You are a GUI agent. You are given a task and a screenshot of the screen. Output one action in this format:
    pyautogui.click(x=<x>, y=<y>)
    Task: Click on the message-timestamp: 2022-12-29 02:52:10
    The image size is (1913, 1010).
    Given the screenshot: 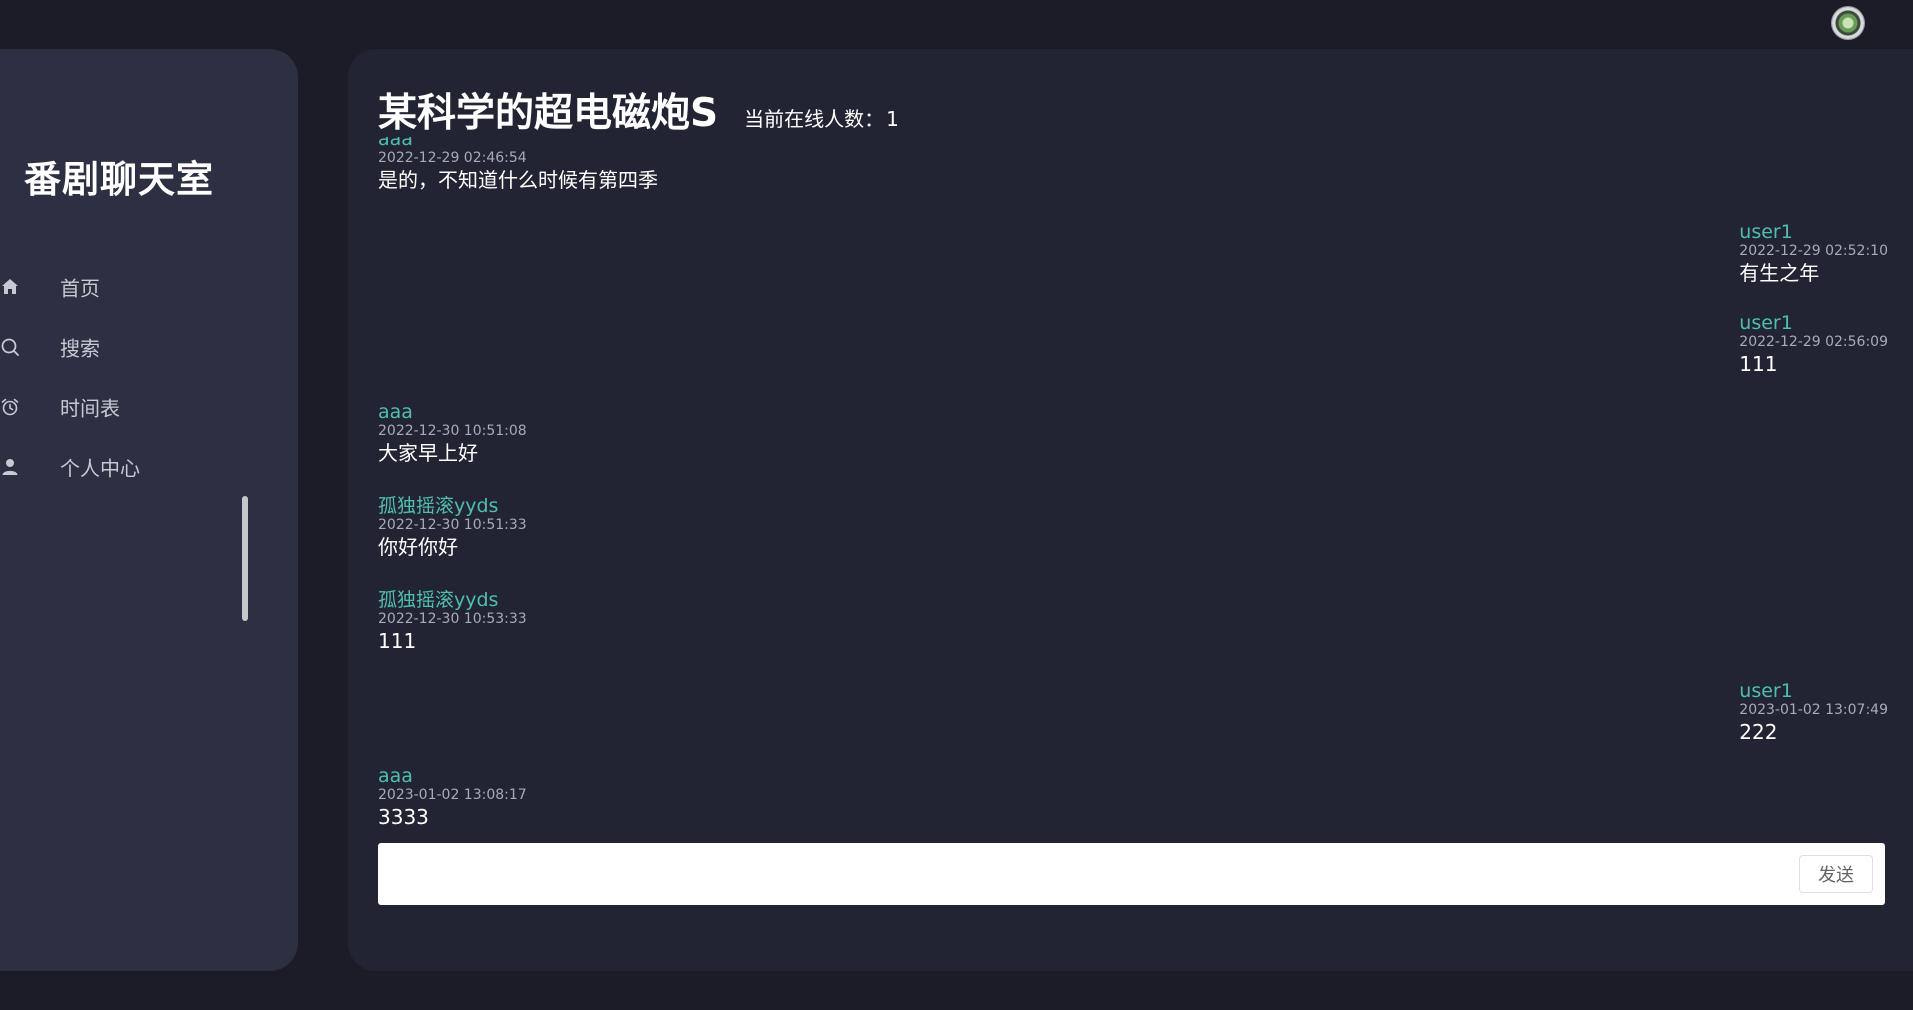 What is the action you would take?
    pyautogui.click(x=1813, y=251)
    